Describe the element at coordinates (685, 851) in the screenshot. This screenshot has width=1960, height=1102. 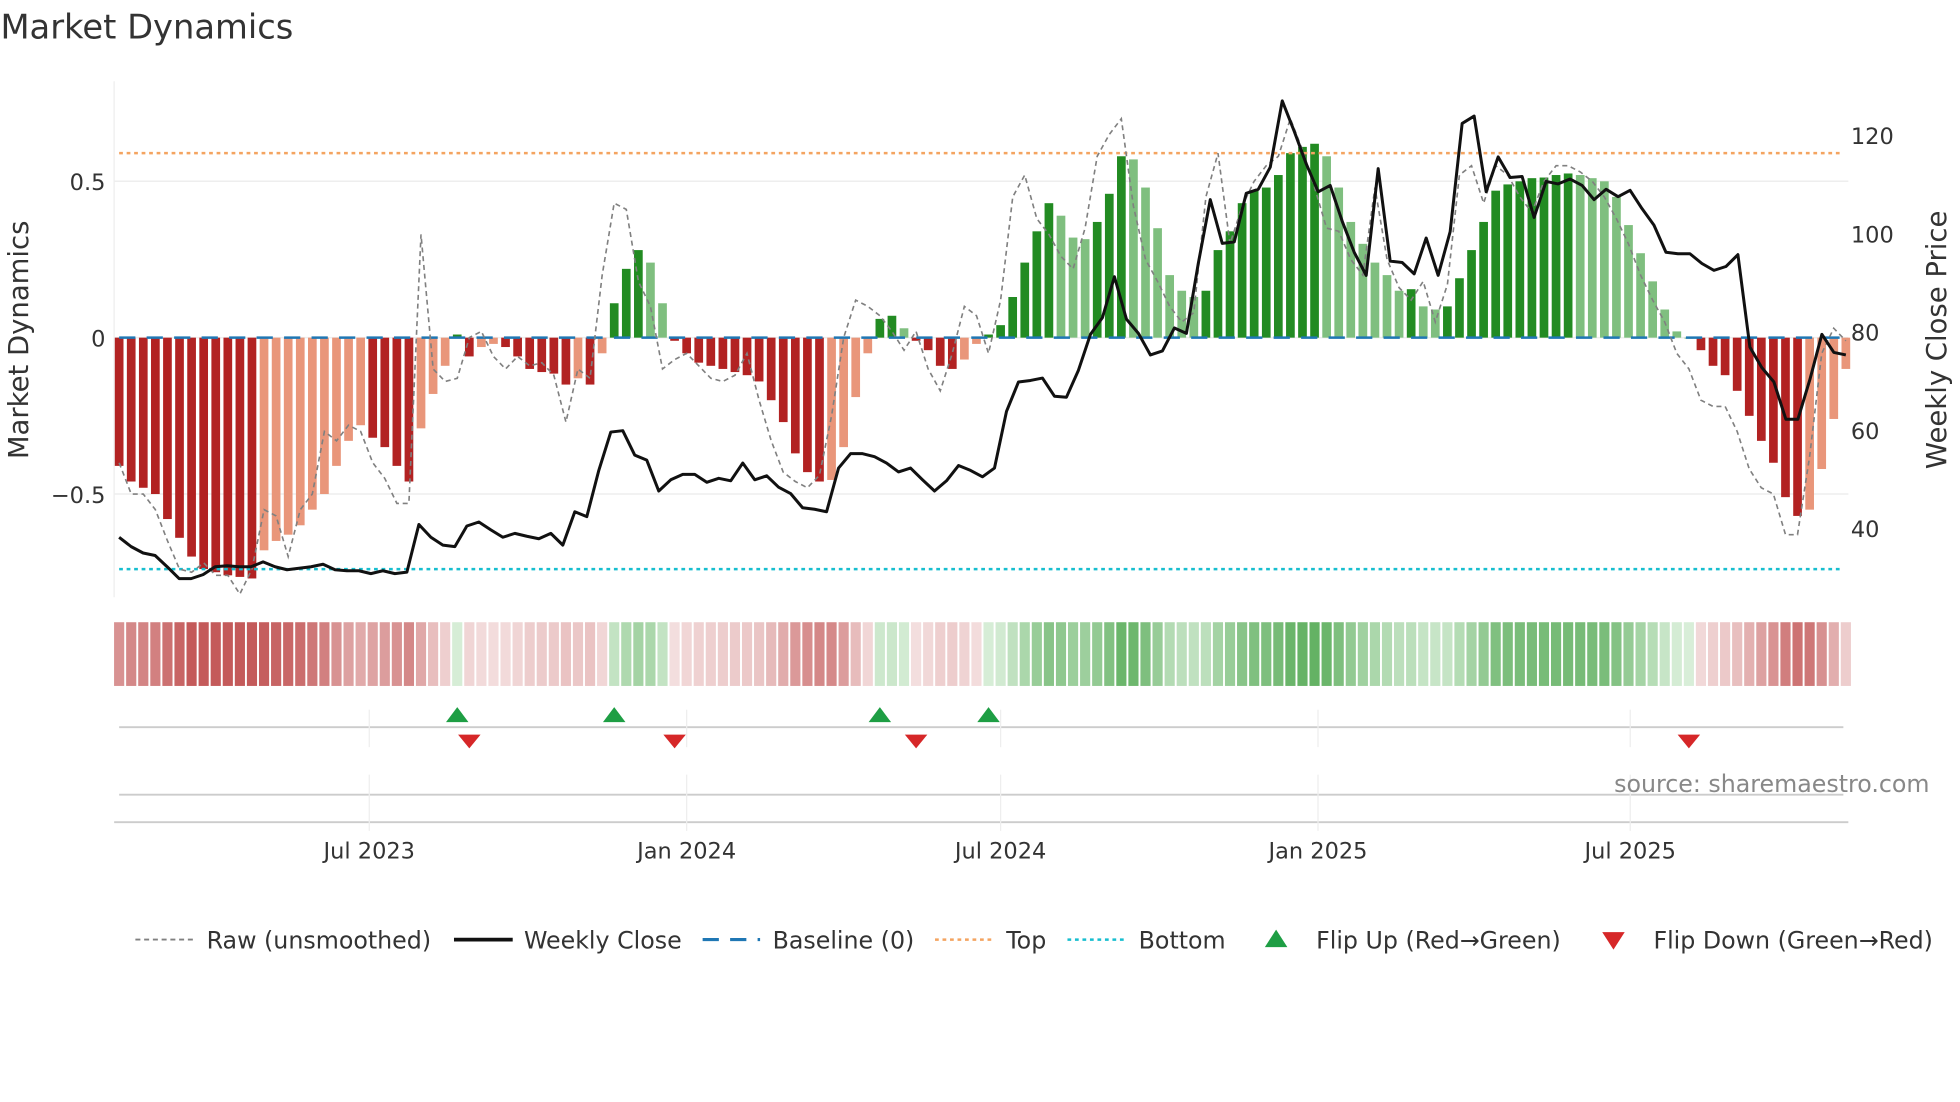
I see `x-tick-label: Jan 2024` at that location.